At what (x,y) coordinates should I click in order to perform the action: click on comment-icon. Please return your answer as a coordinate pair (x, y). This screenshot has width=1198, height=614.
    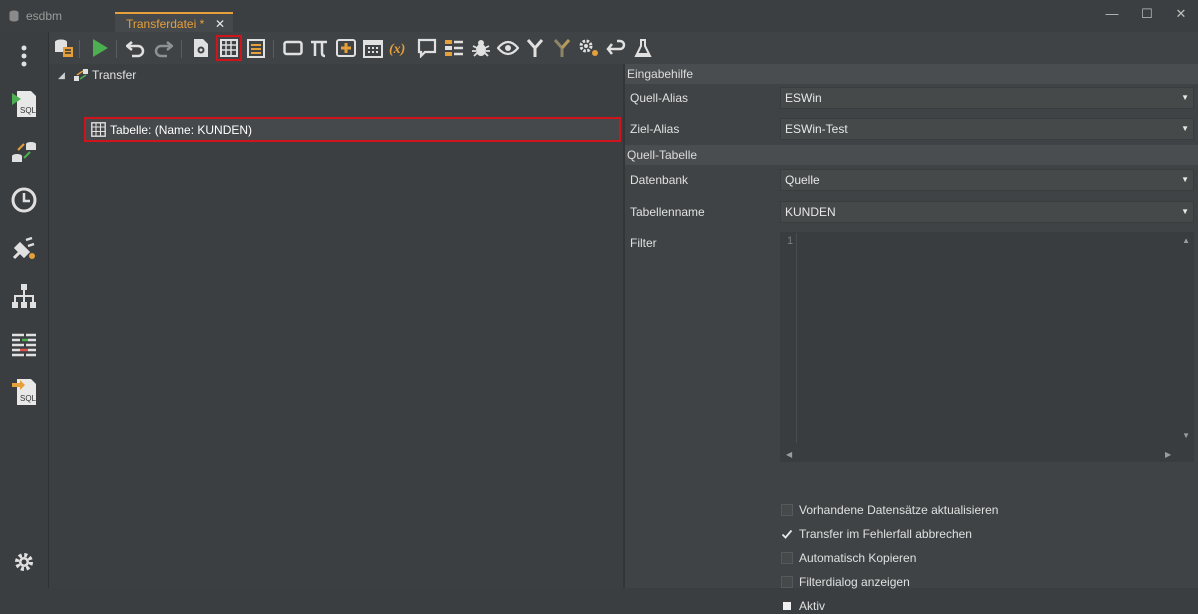
    Looking at the image, I should click on (427, 48).